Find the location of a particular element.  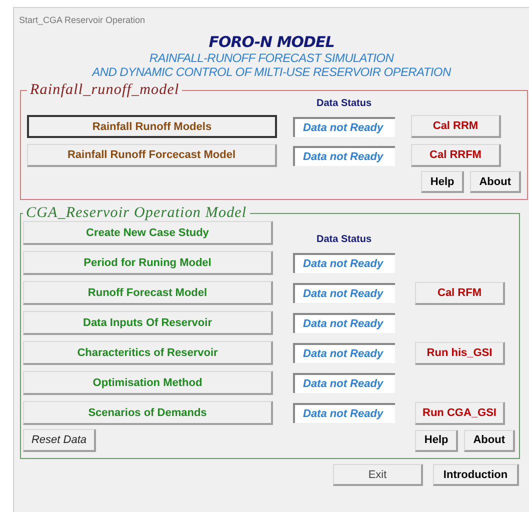

module-button: Period for Runing Model is located at coordinates (148, 263).